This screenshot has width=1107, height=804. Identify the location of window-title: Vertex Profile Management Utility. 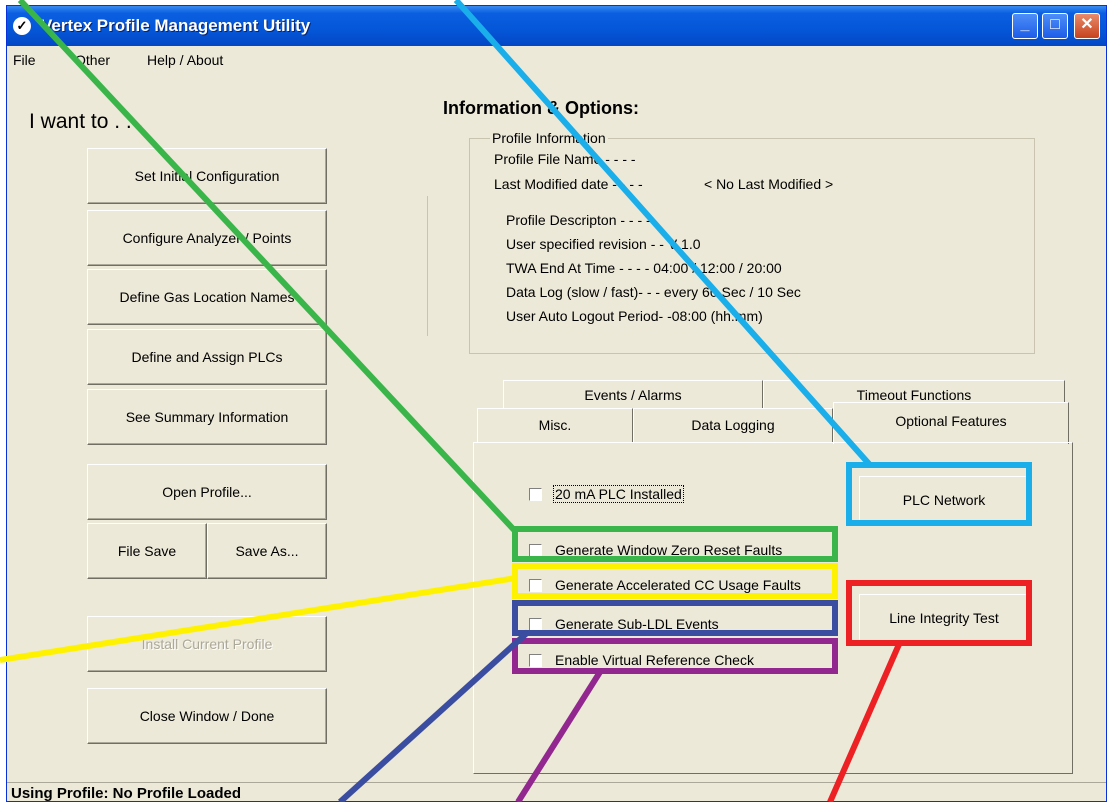
(176, 25).